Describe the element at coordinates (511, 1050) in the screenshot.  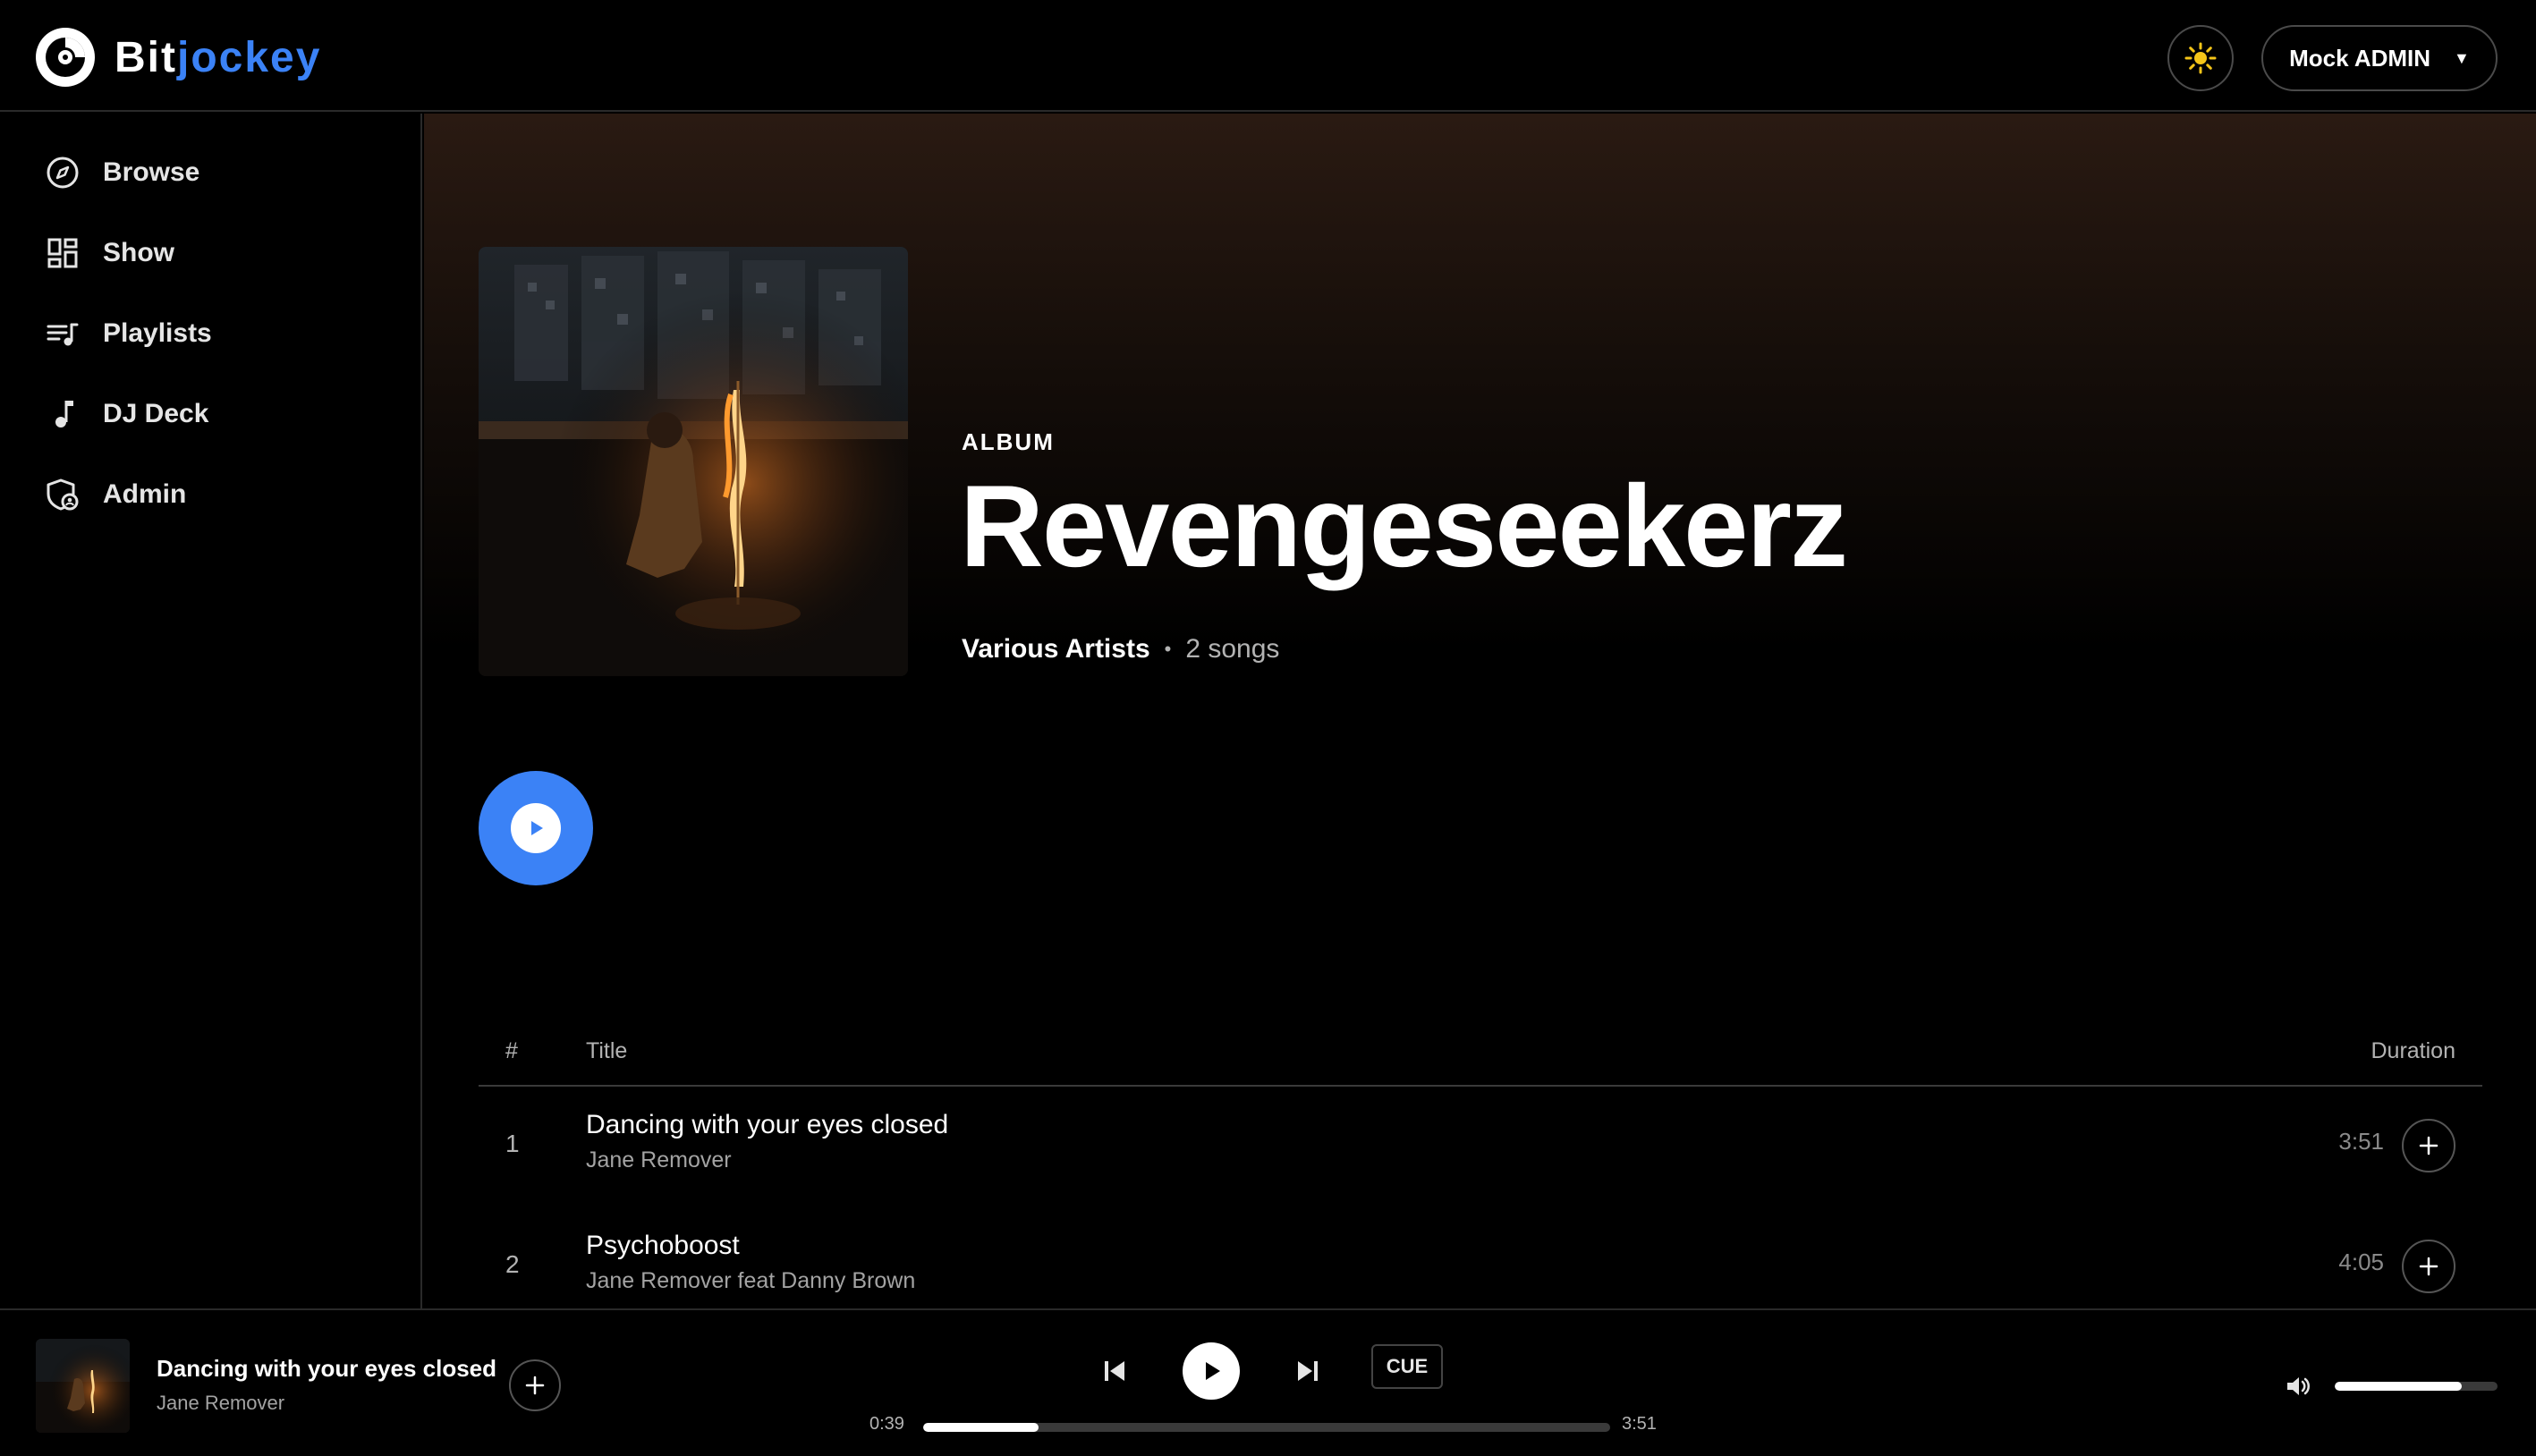
I see `header-number: #` at that location.